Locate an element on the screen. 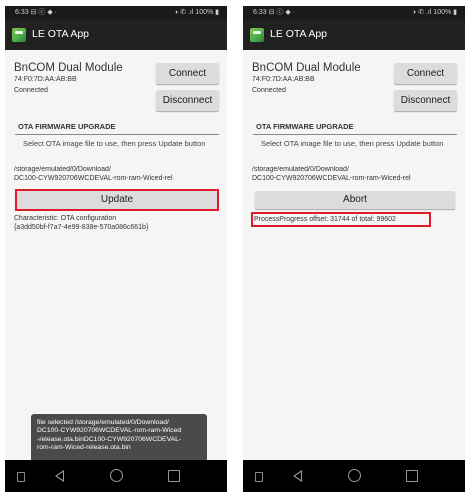  update-button-highlight is located at coordinates (117, 200).